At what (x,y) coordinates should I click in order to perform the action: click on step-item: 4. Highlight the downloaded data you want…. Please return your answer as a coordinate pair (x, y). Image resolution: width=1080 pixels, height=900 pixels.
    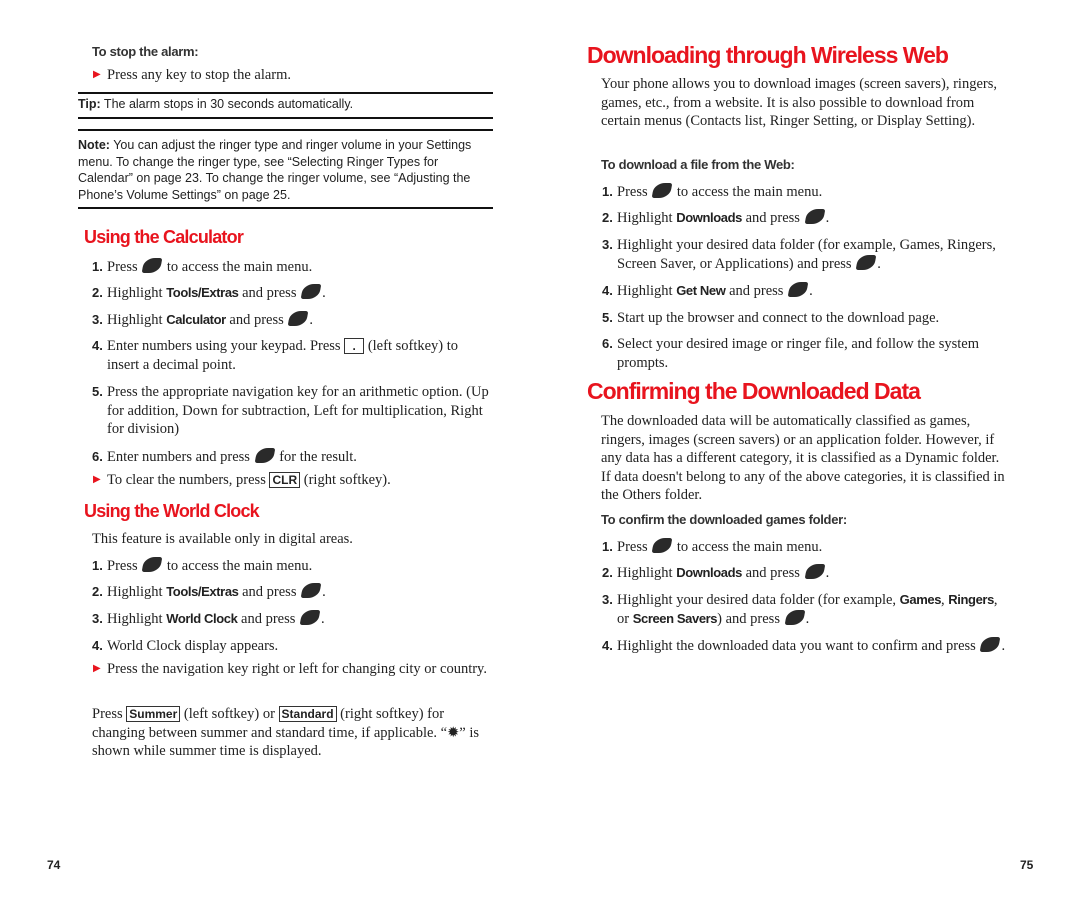
    Looking at the image, I should click on (804, 646).